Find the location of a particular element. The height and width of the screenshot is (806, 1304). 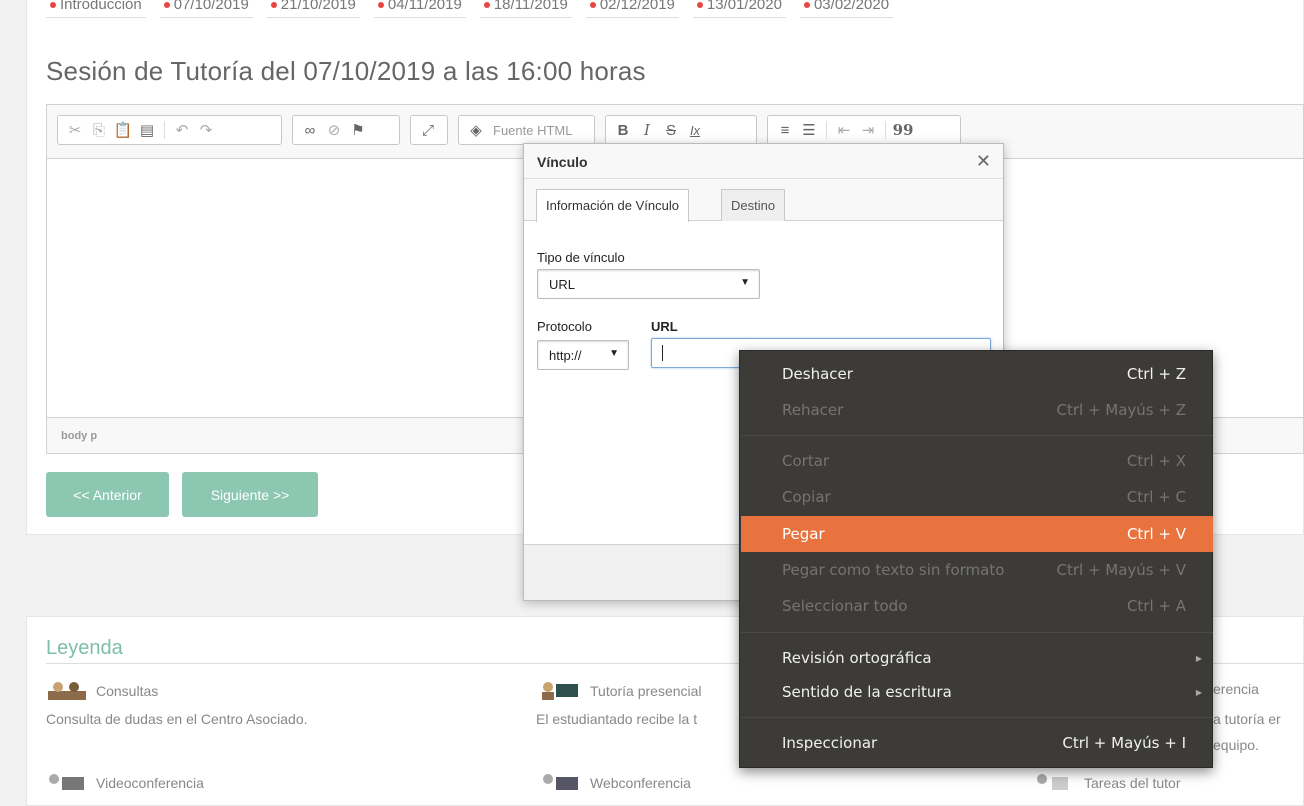

date-tab: 03/02/2020 is located at coordinates (846, 9).